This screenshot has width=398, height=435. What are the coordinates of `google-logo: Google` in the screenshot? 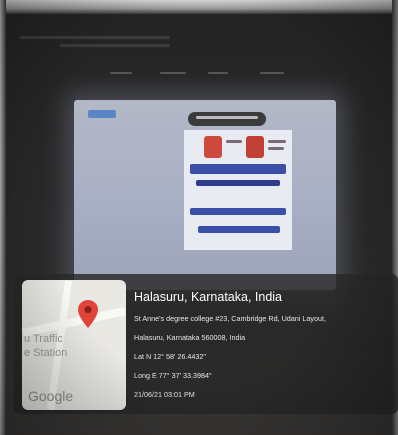 It's located at (51, 396).